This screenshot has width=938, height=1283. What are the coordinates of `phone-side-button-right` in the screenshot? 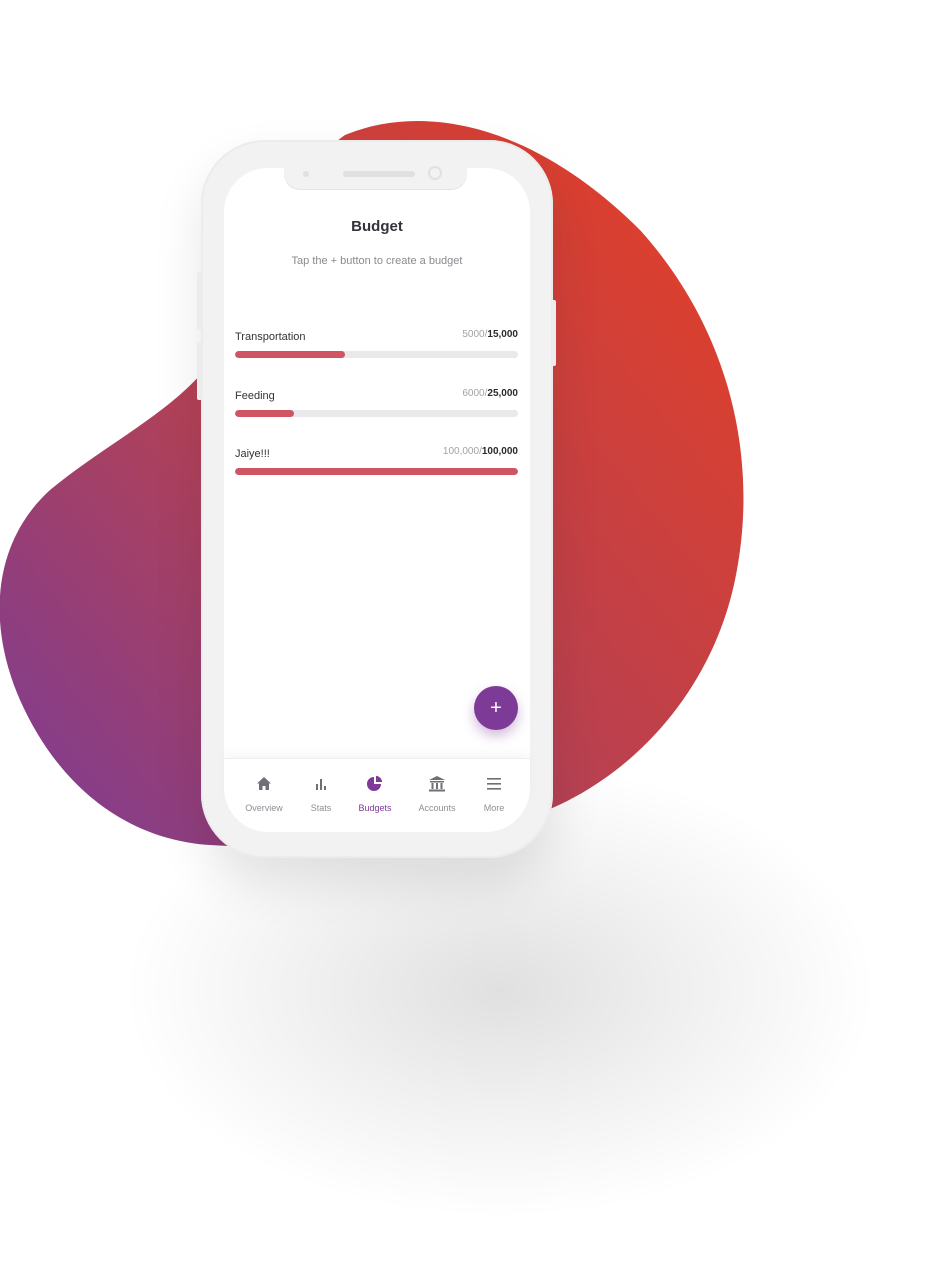 It's located at (553, 333).